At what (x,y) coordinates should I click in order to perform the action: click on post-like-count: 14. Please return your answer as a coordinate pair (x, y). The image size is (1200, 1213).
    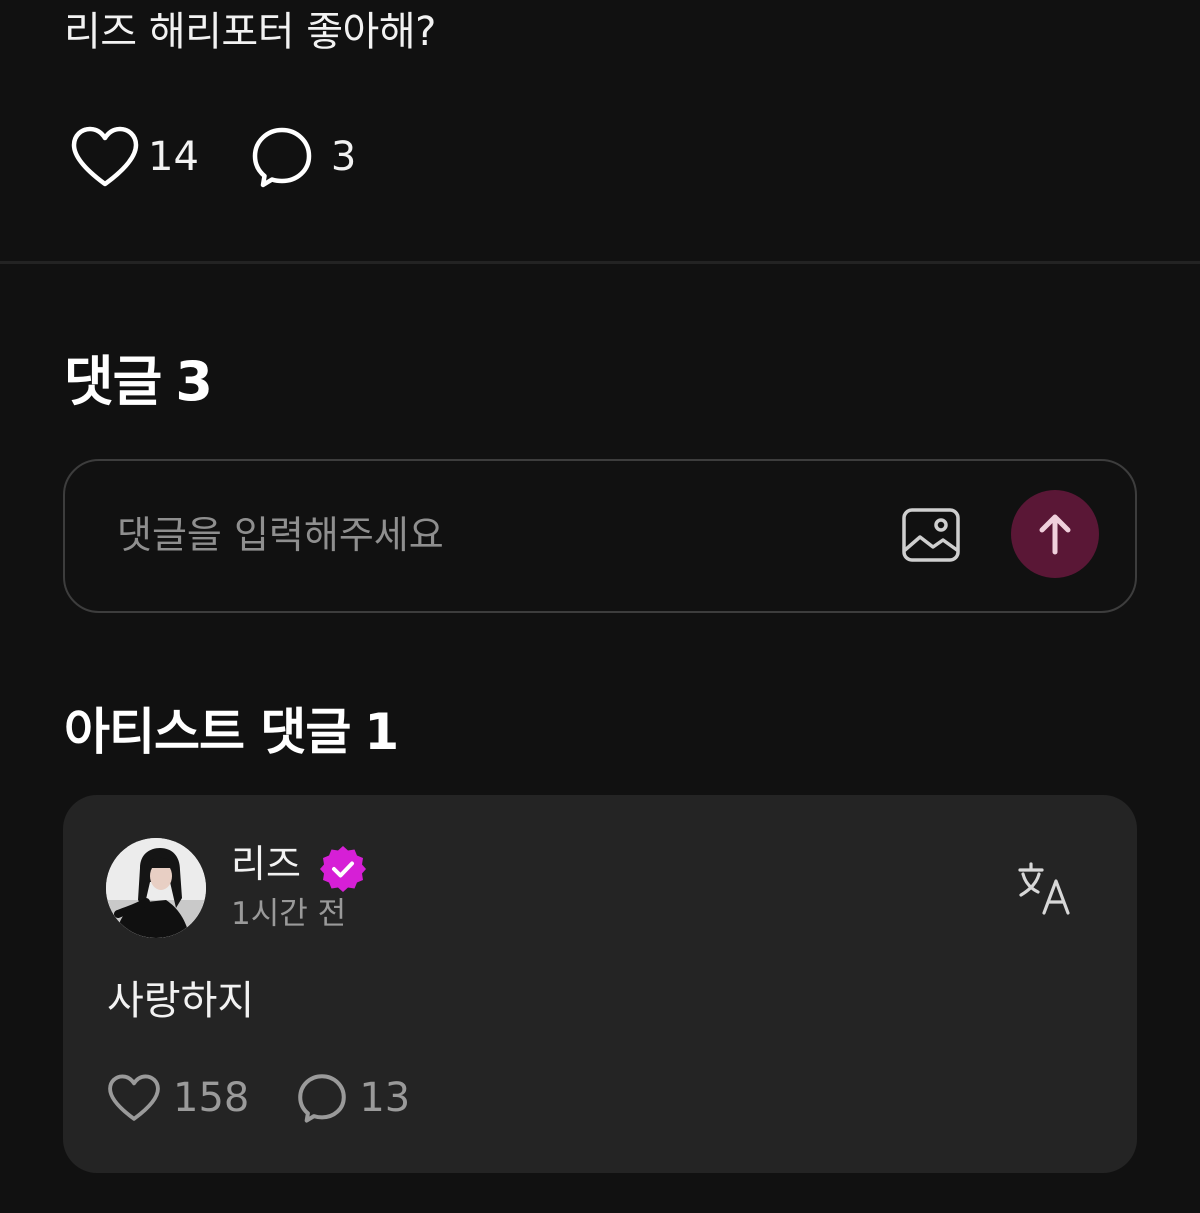
    Looking at the image, I should click on (173, 157).